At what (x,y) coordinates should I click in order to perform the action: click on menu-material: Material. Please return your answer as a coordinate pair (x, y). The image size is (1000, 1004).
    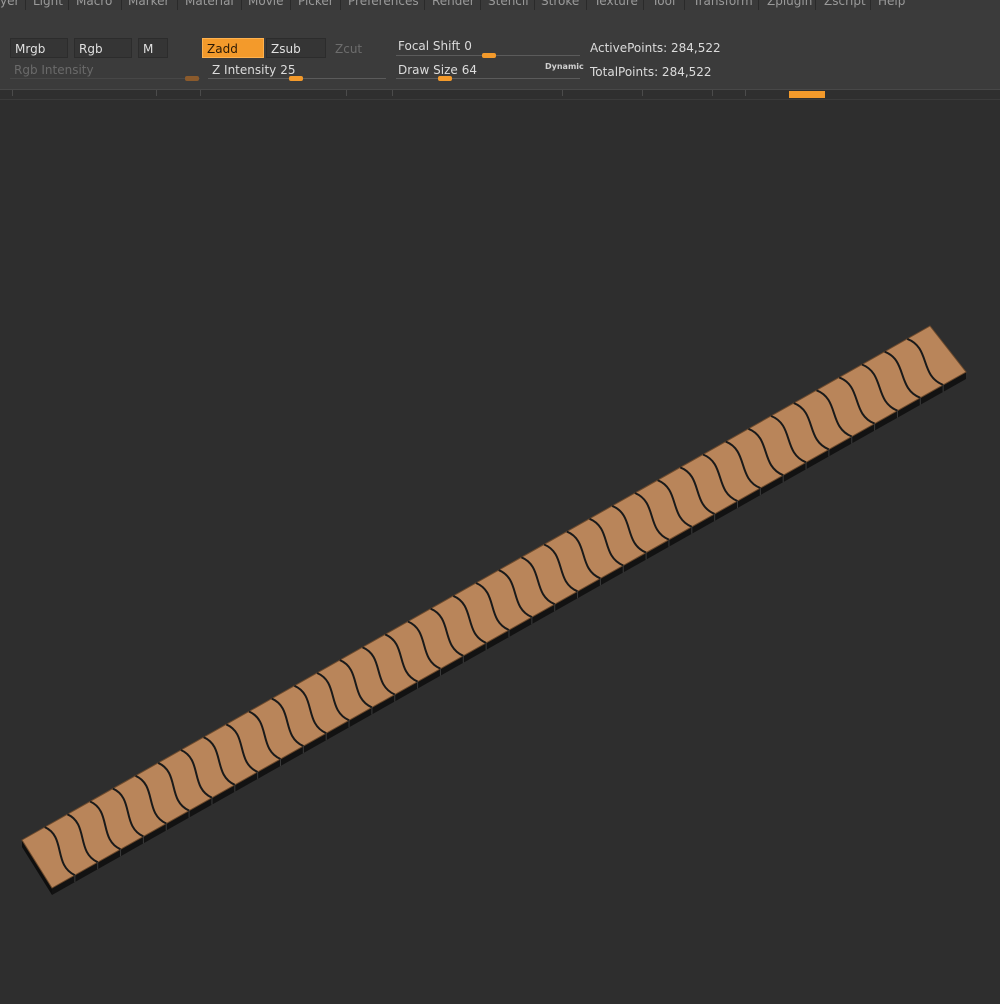
    Looking at the image, I should click on (209, 4).